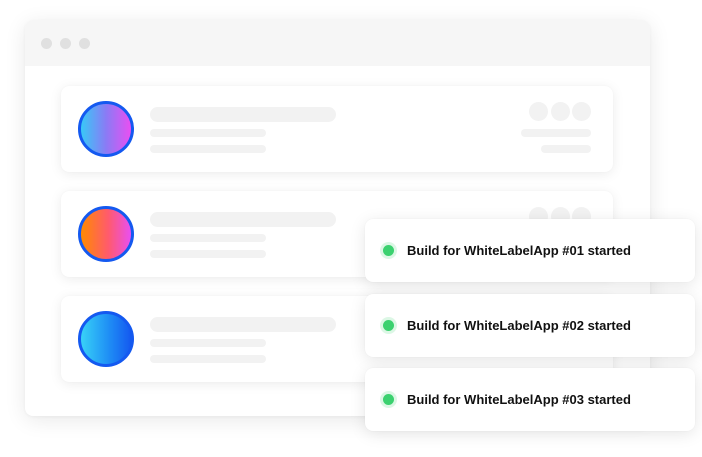  What do you see at coordinates (519, 250) in the screenshot?
I see `notification-text: Build for WhiteLabelApp #01 started` at bounding box center [519, 250].